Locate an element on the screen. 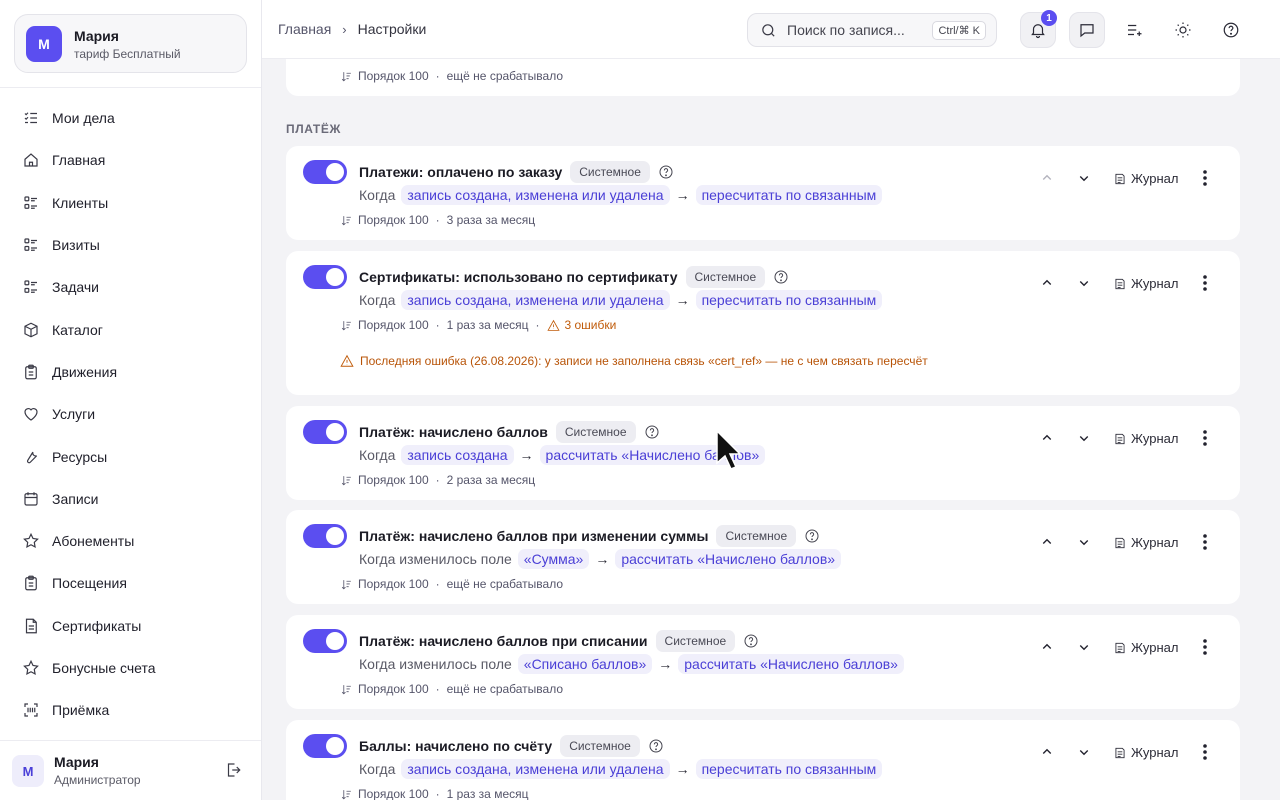  user-profile: М Мария Администратор is located at coordinates (132, 771).